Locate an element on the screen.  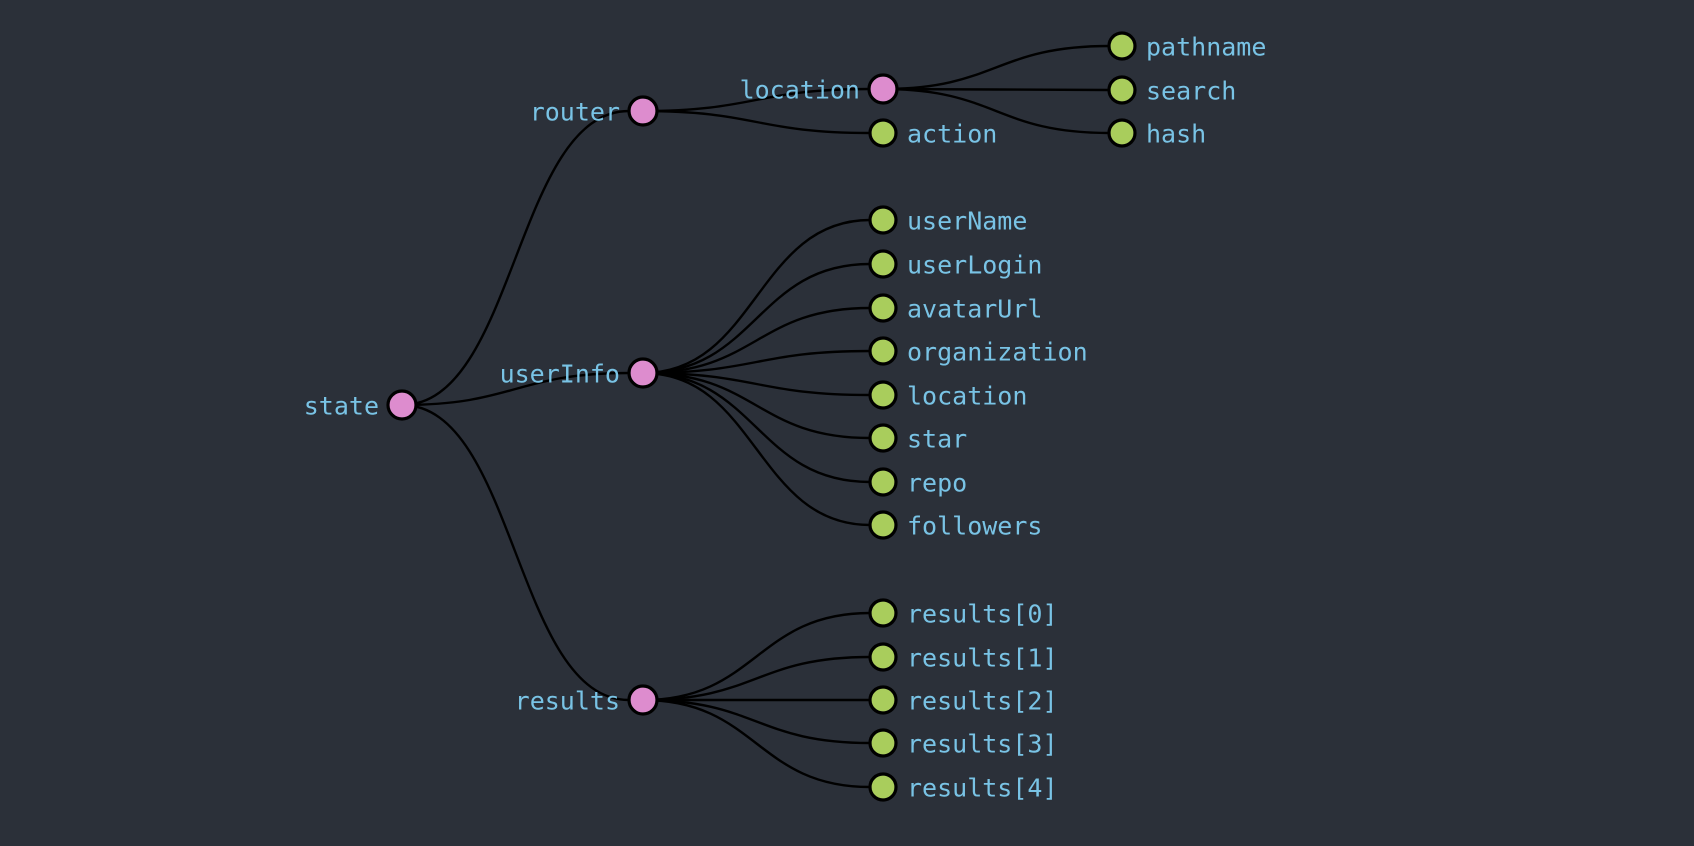
graph-node-label-followers: followers is located at coordinates (974, 526).